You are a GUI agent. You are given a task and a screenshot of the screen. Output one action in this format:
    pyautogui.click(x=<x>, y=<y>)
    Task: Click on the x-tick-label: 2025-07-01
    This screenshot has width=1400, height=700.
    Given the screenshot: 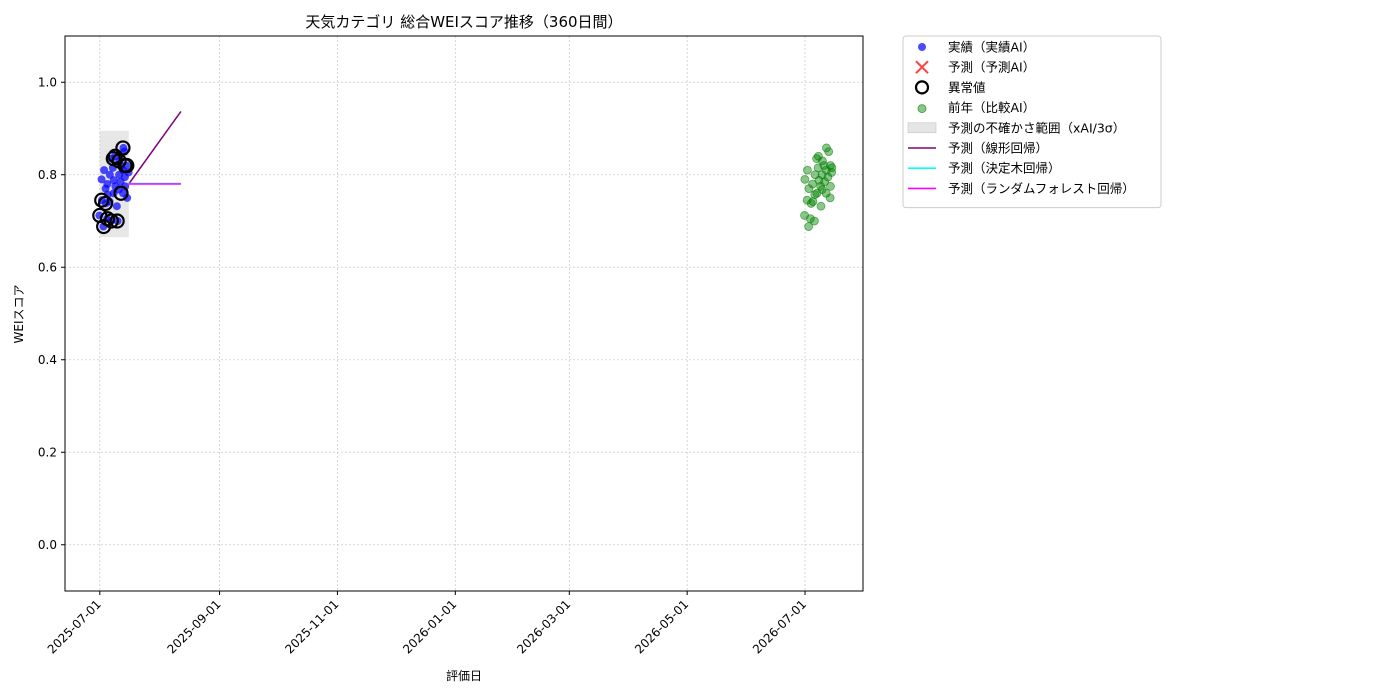 What is the action you would take?
    pyautogui.click(x=74, y=626)
    